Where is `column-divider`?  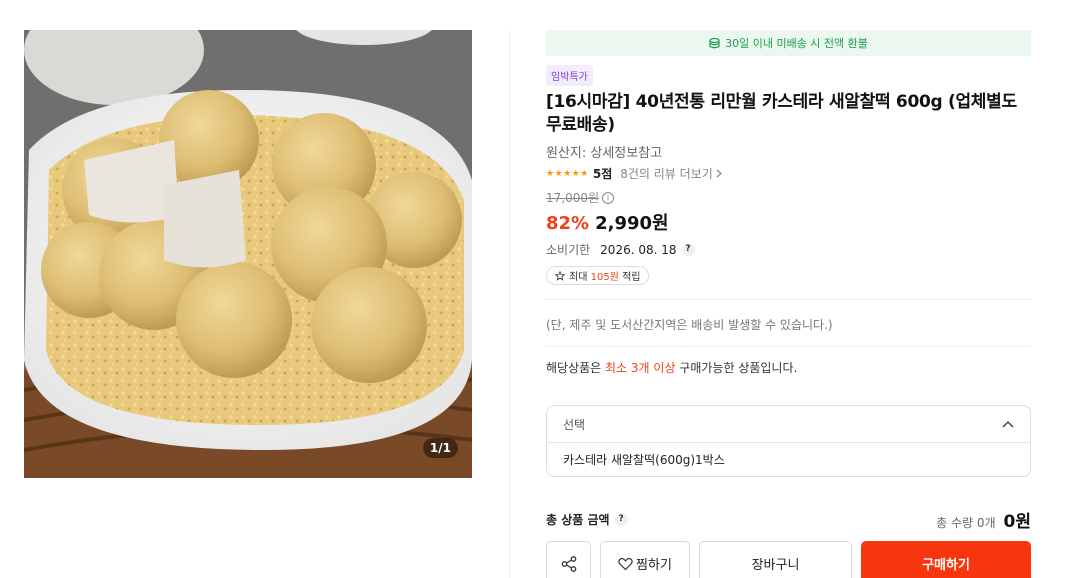 column-divider is located at coordinates (509, 304).